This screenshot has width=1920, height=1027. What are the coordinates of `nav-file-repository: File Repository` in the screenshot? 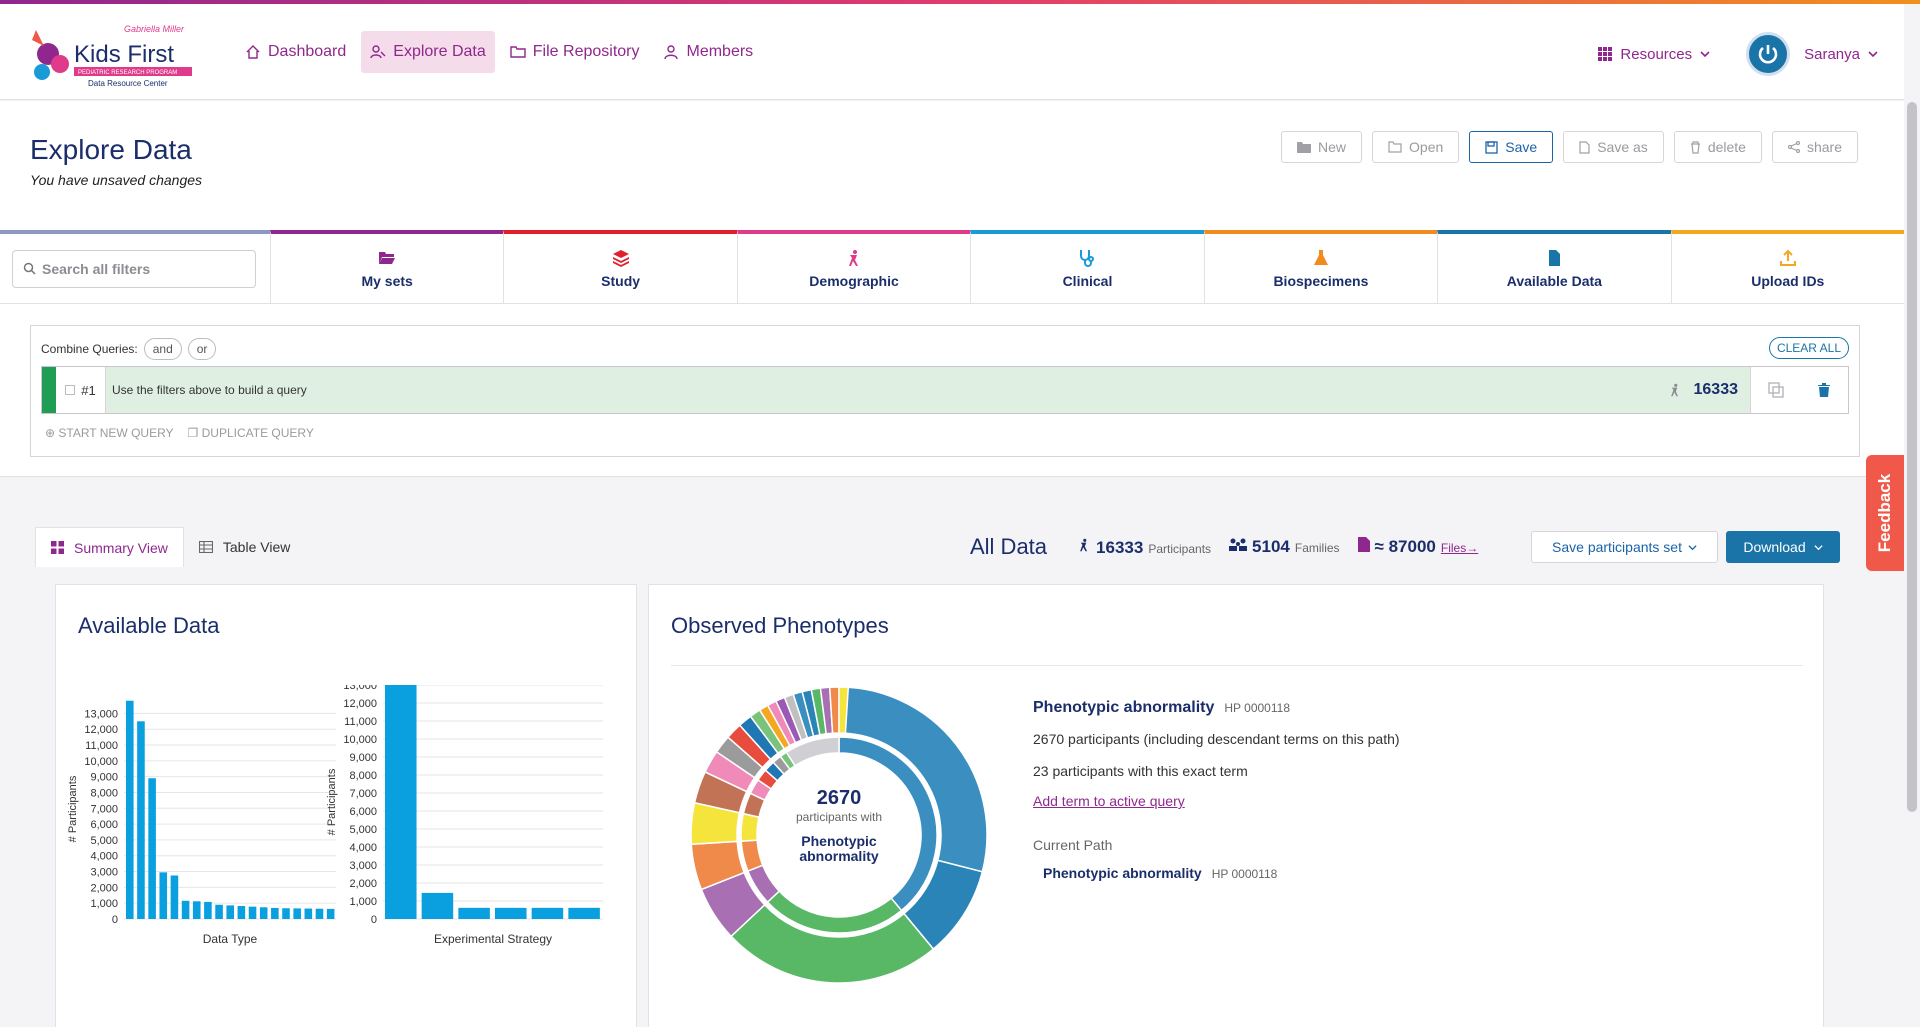 It's located at (575, 52).